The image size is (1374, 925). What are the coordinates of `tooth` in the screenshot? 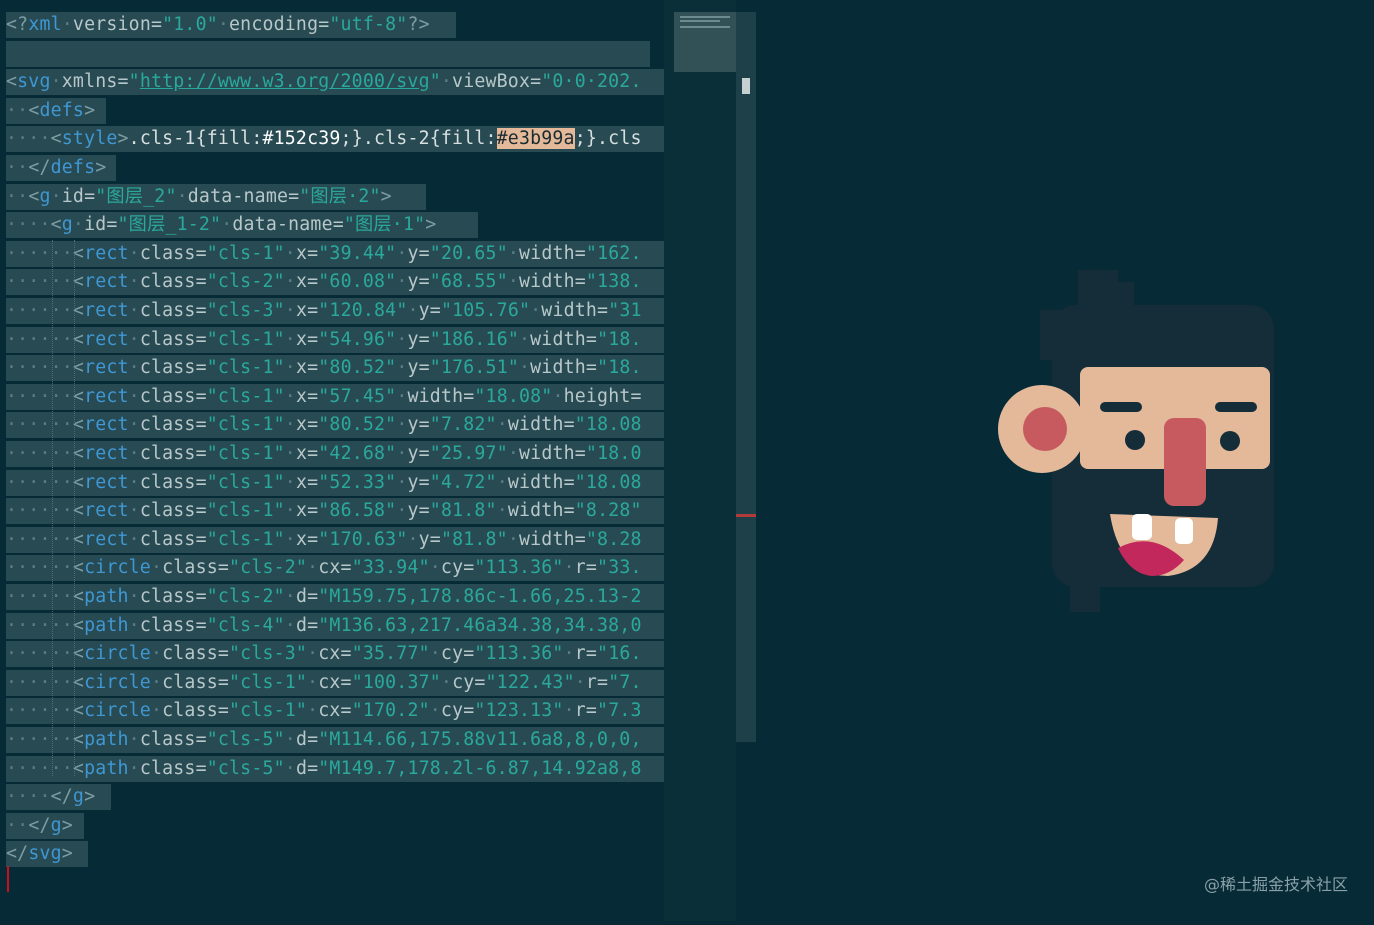 It's located at (1142, 527).